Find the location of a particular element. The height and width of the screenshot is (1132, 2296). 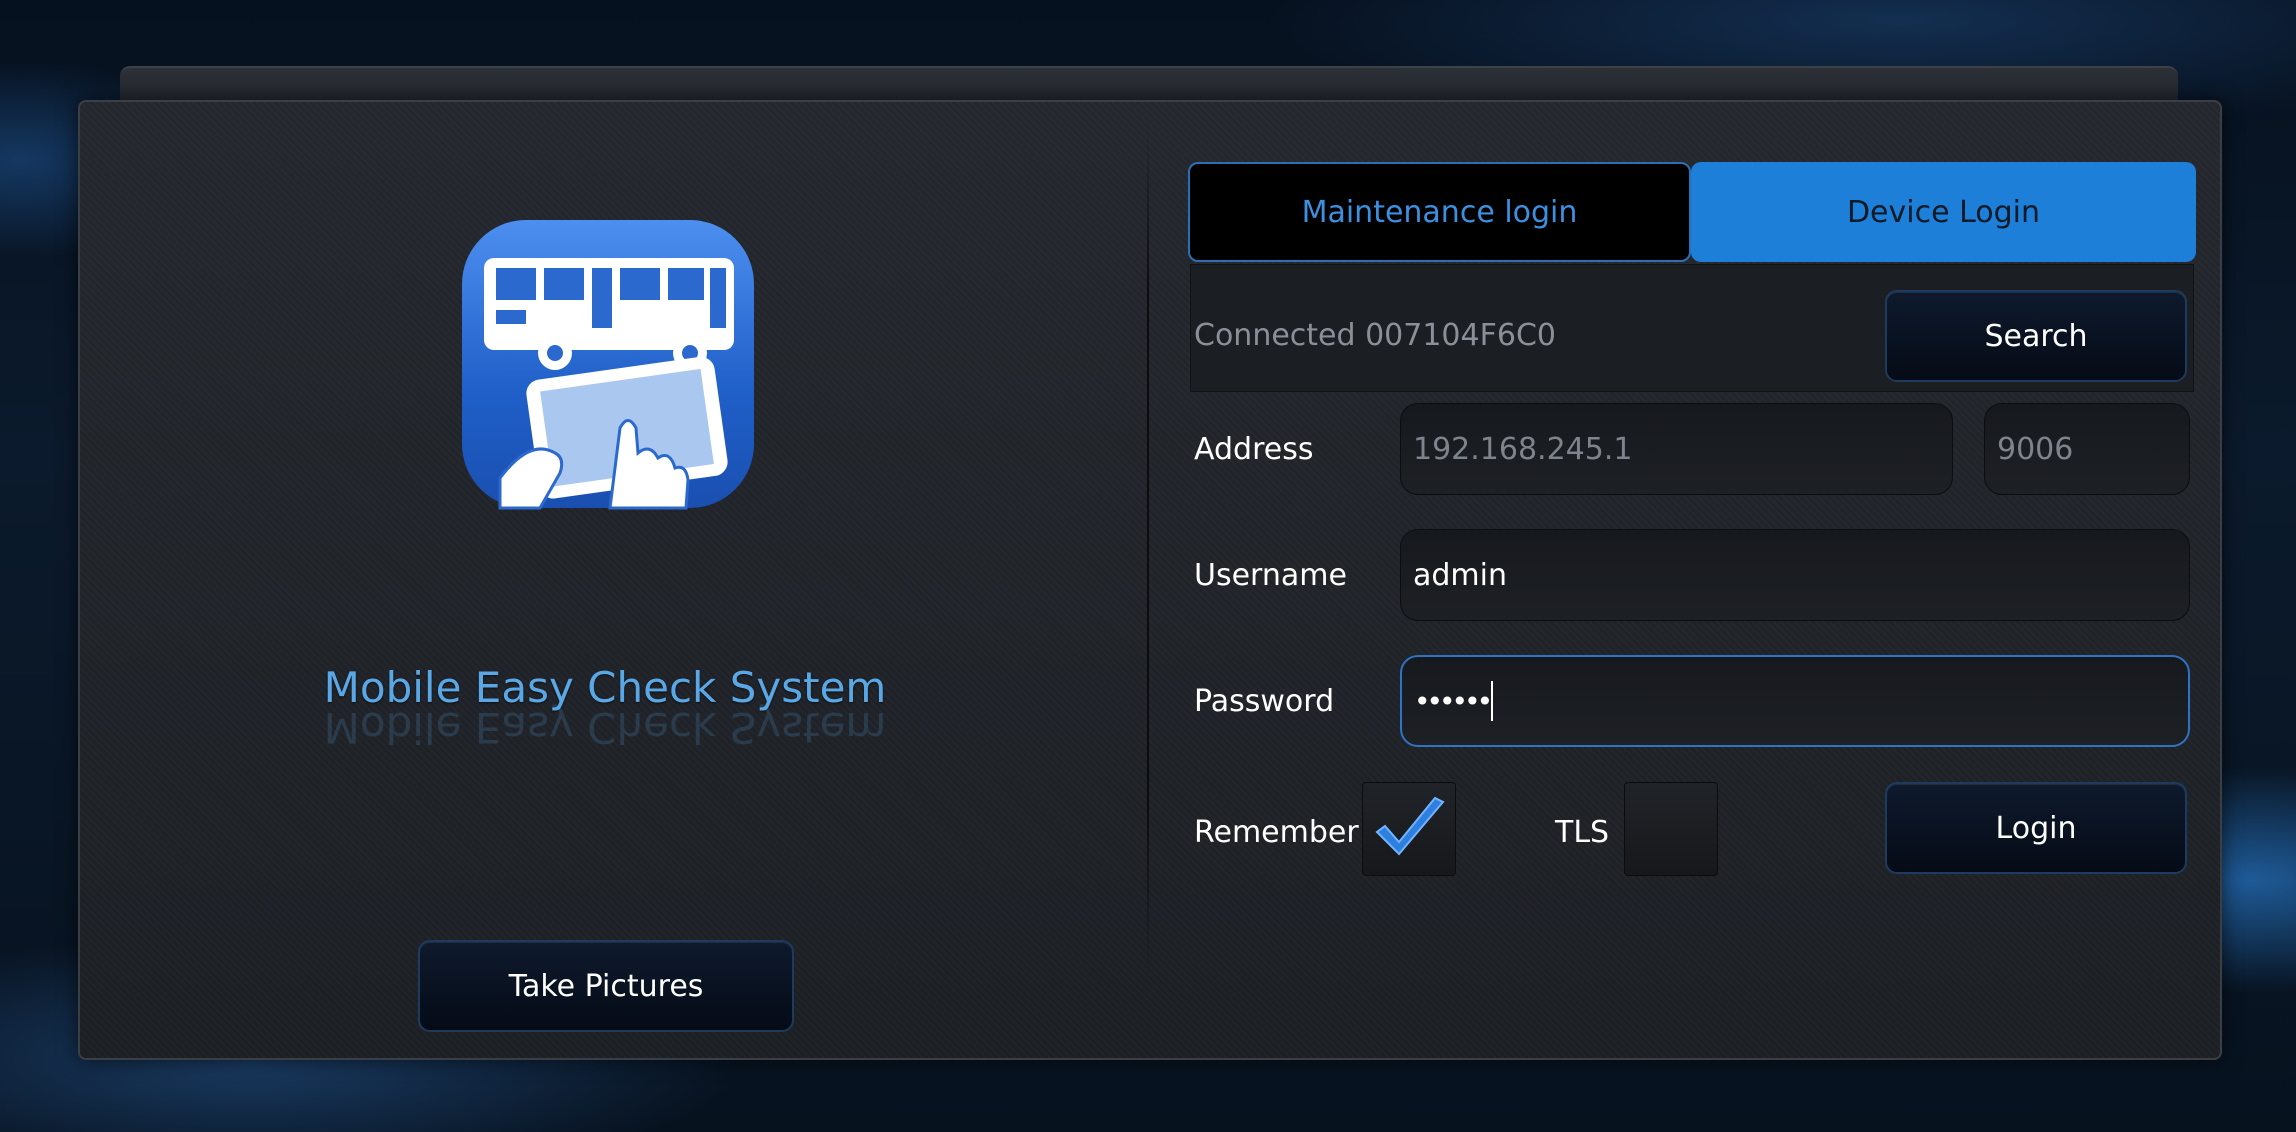

username-label: Username is located at coordinates (1270, 575).